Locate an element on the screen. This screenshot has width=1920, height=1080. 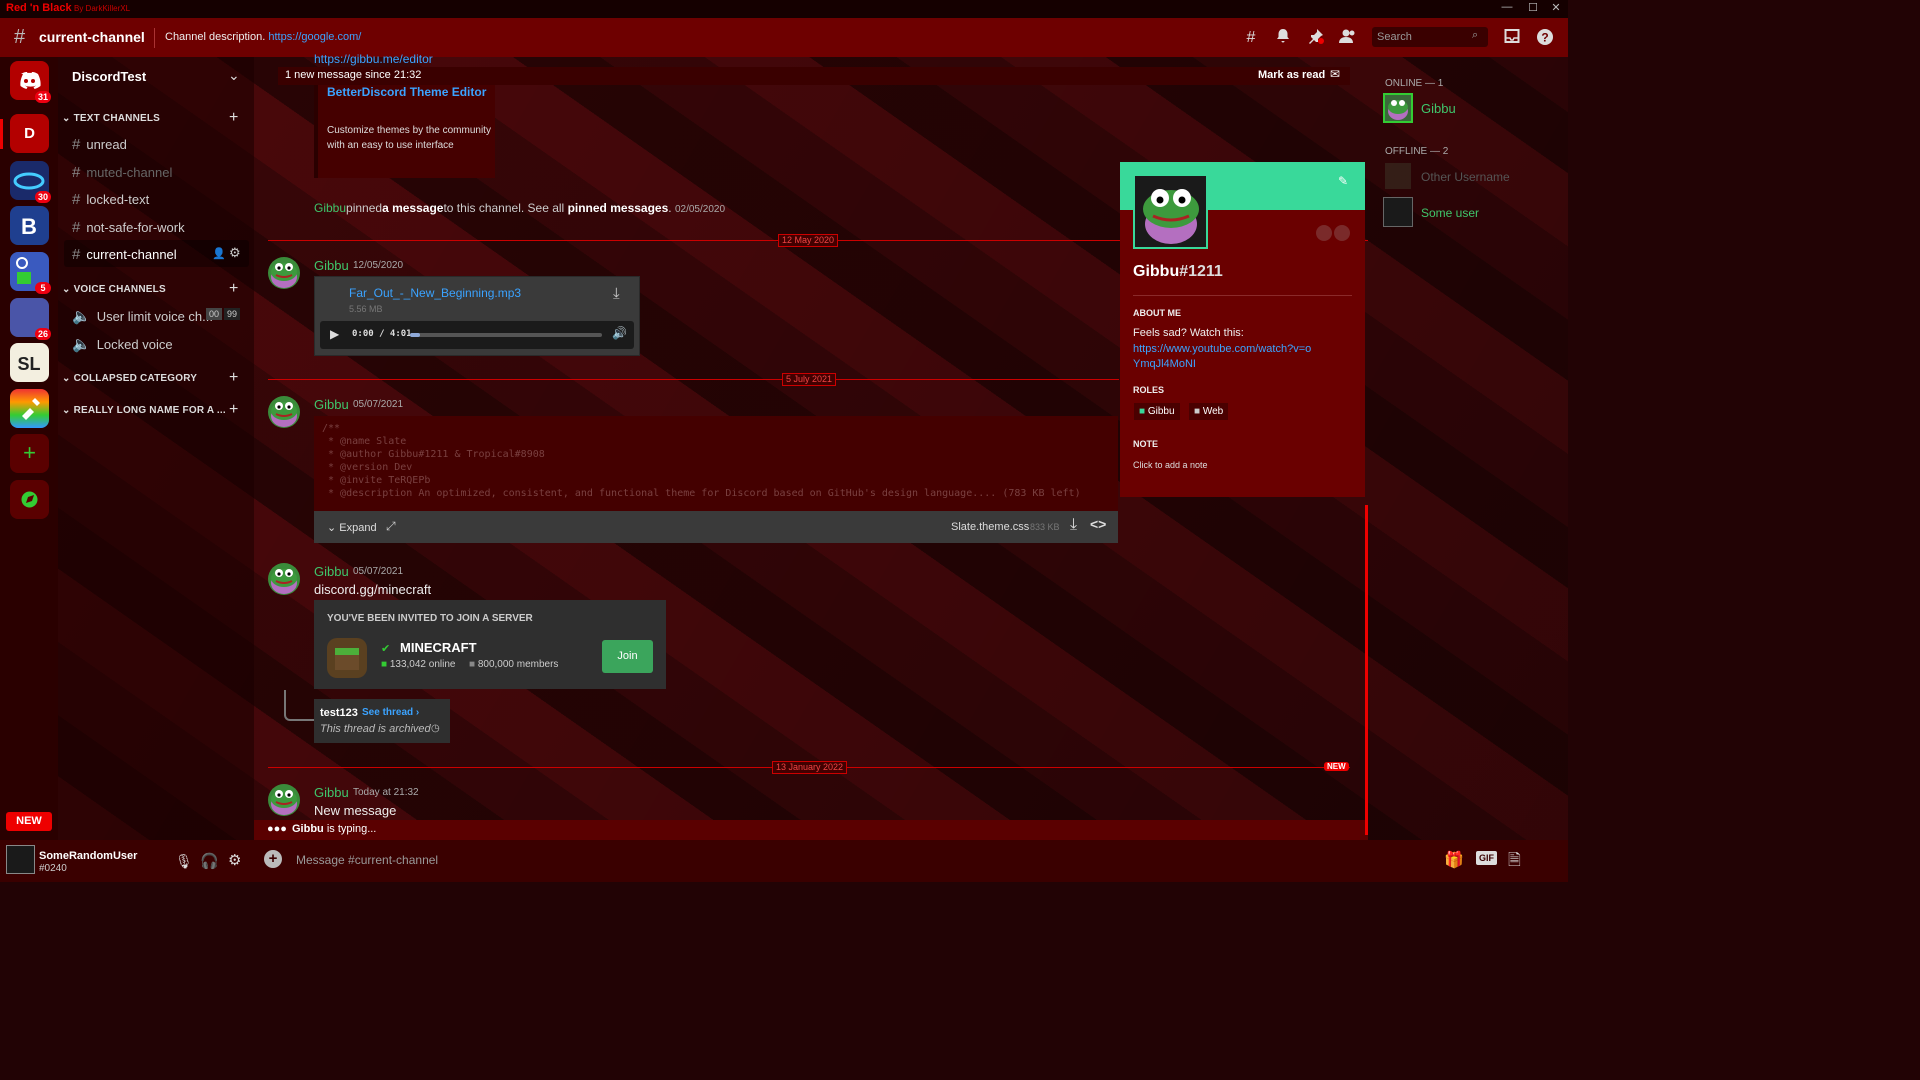
threads-icon: # is located at coordinates (1251, 38).